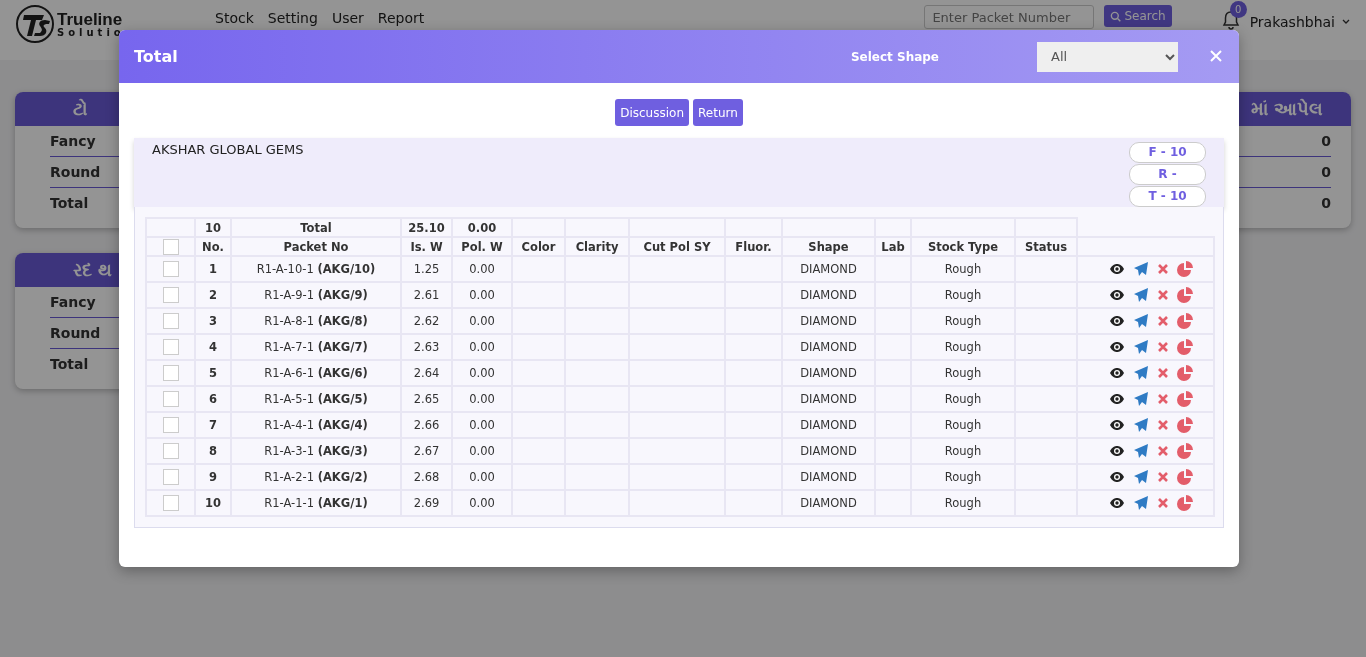  What do you see at coordinates (894, 56) in the screenshot?
I see `shape-label: Select Shape` at bounding box center [894, 56].